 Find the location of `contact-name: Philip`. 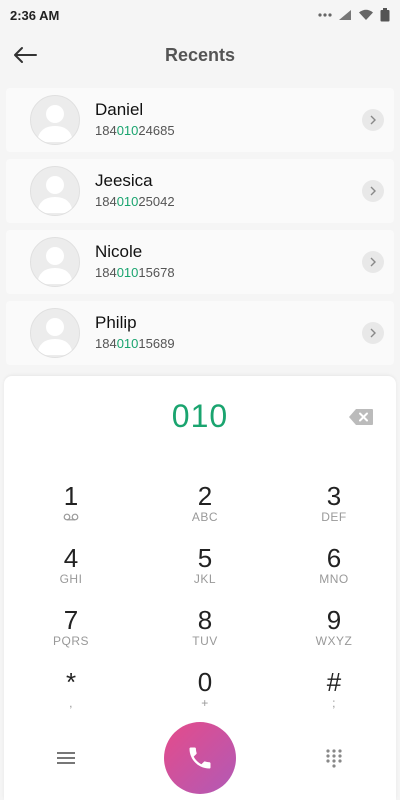

contact-name: Philip is located at coordinates (116, 322).